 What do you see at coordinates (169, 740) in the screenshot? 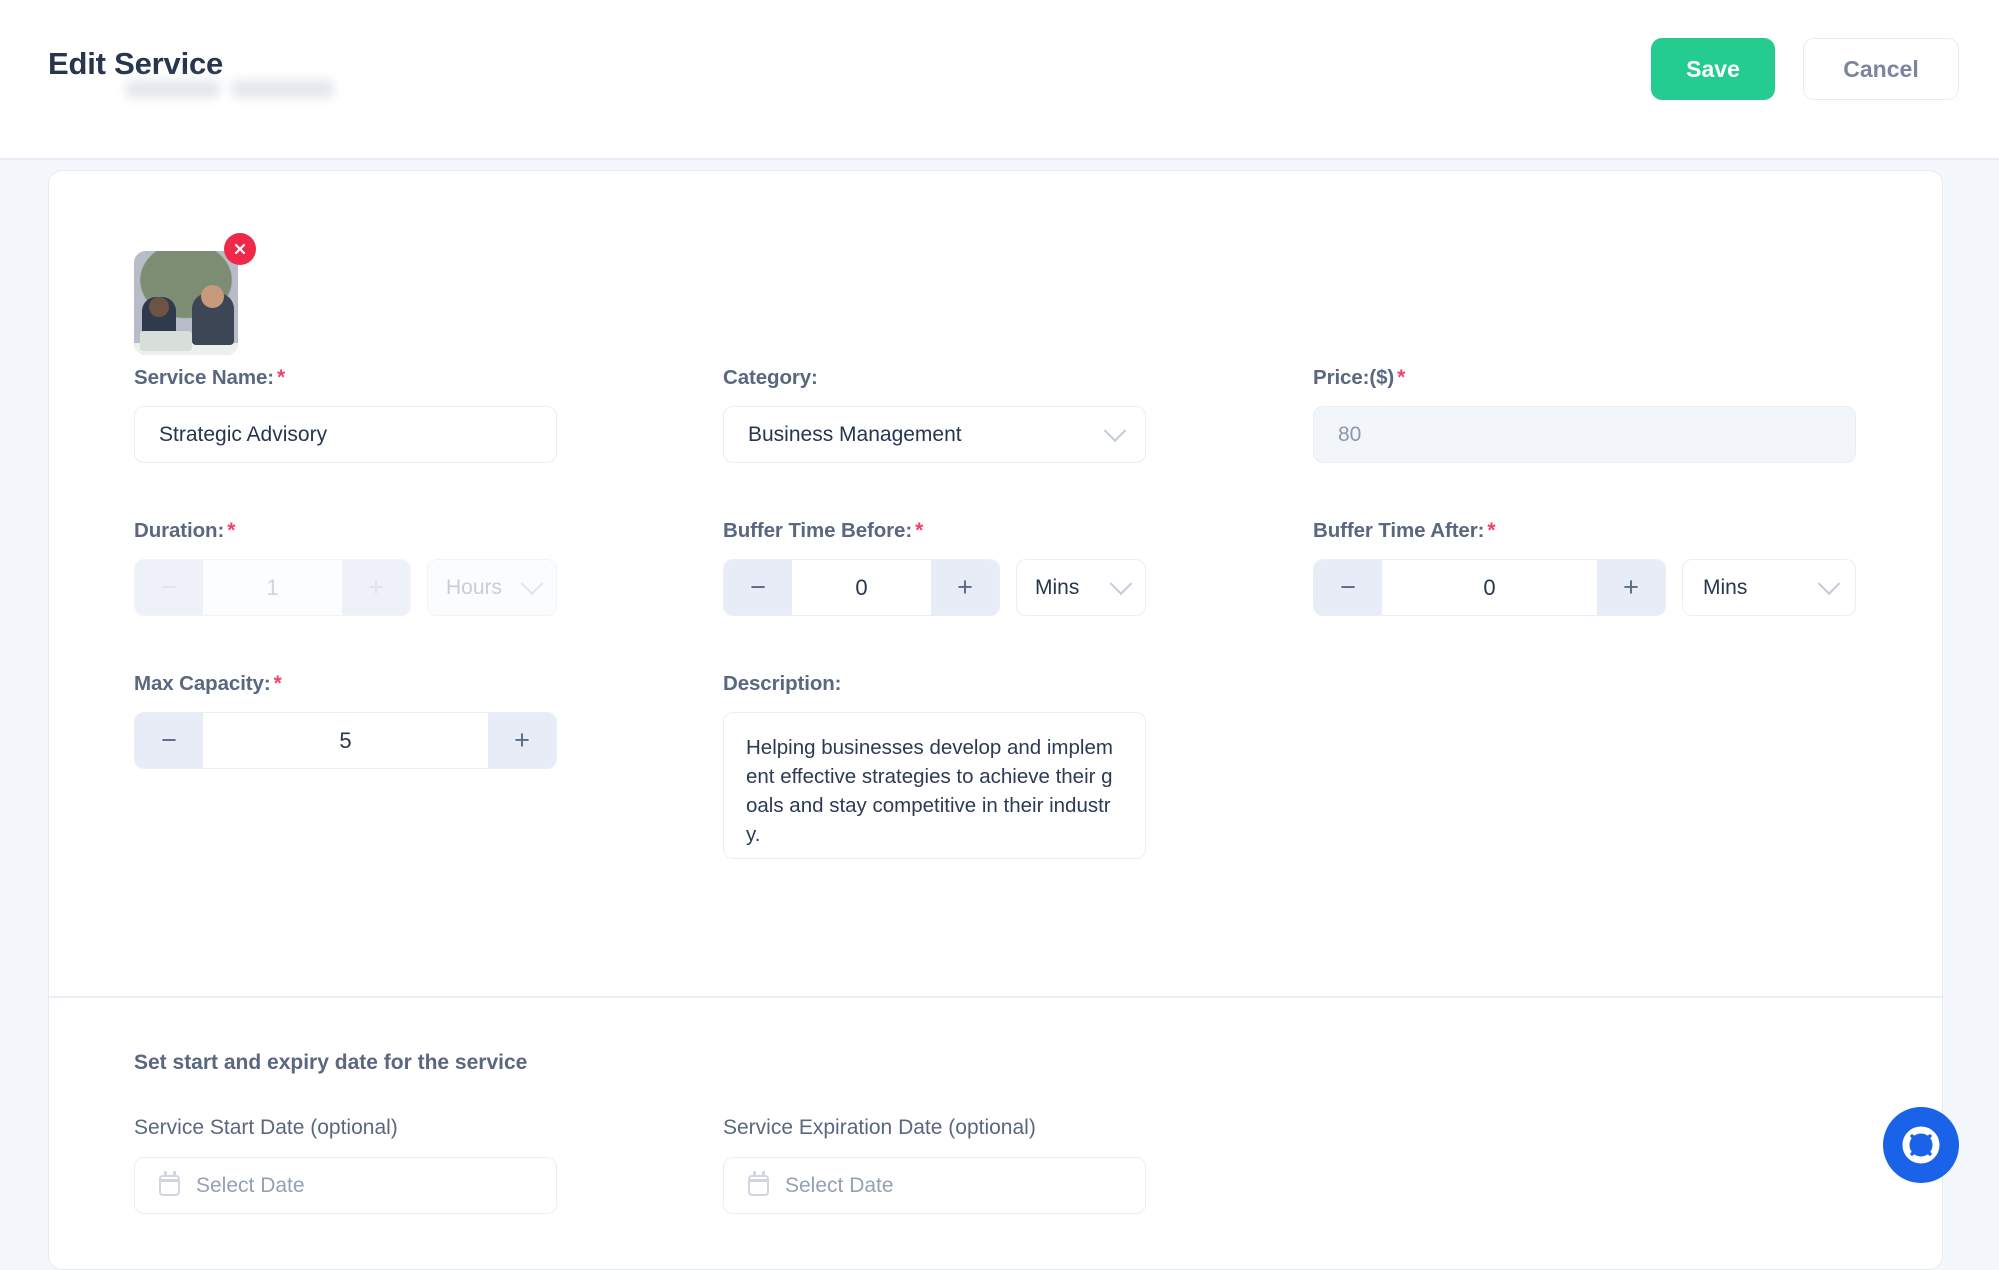
I see `max-capacity-decrement-button: −` at bounding box center [169, 740].